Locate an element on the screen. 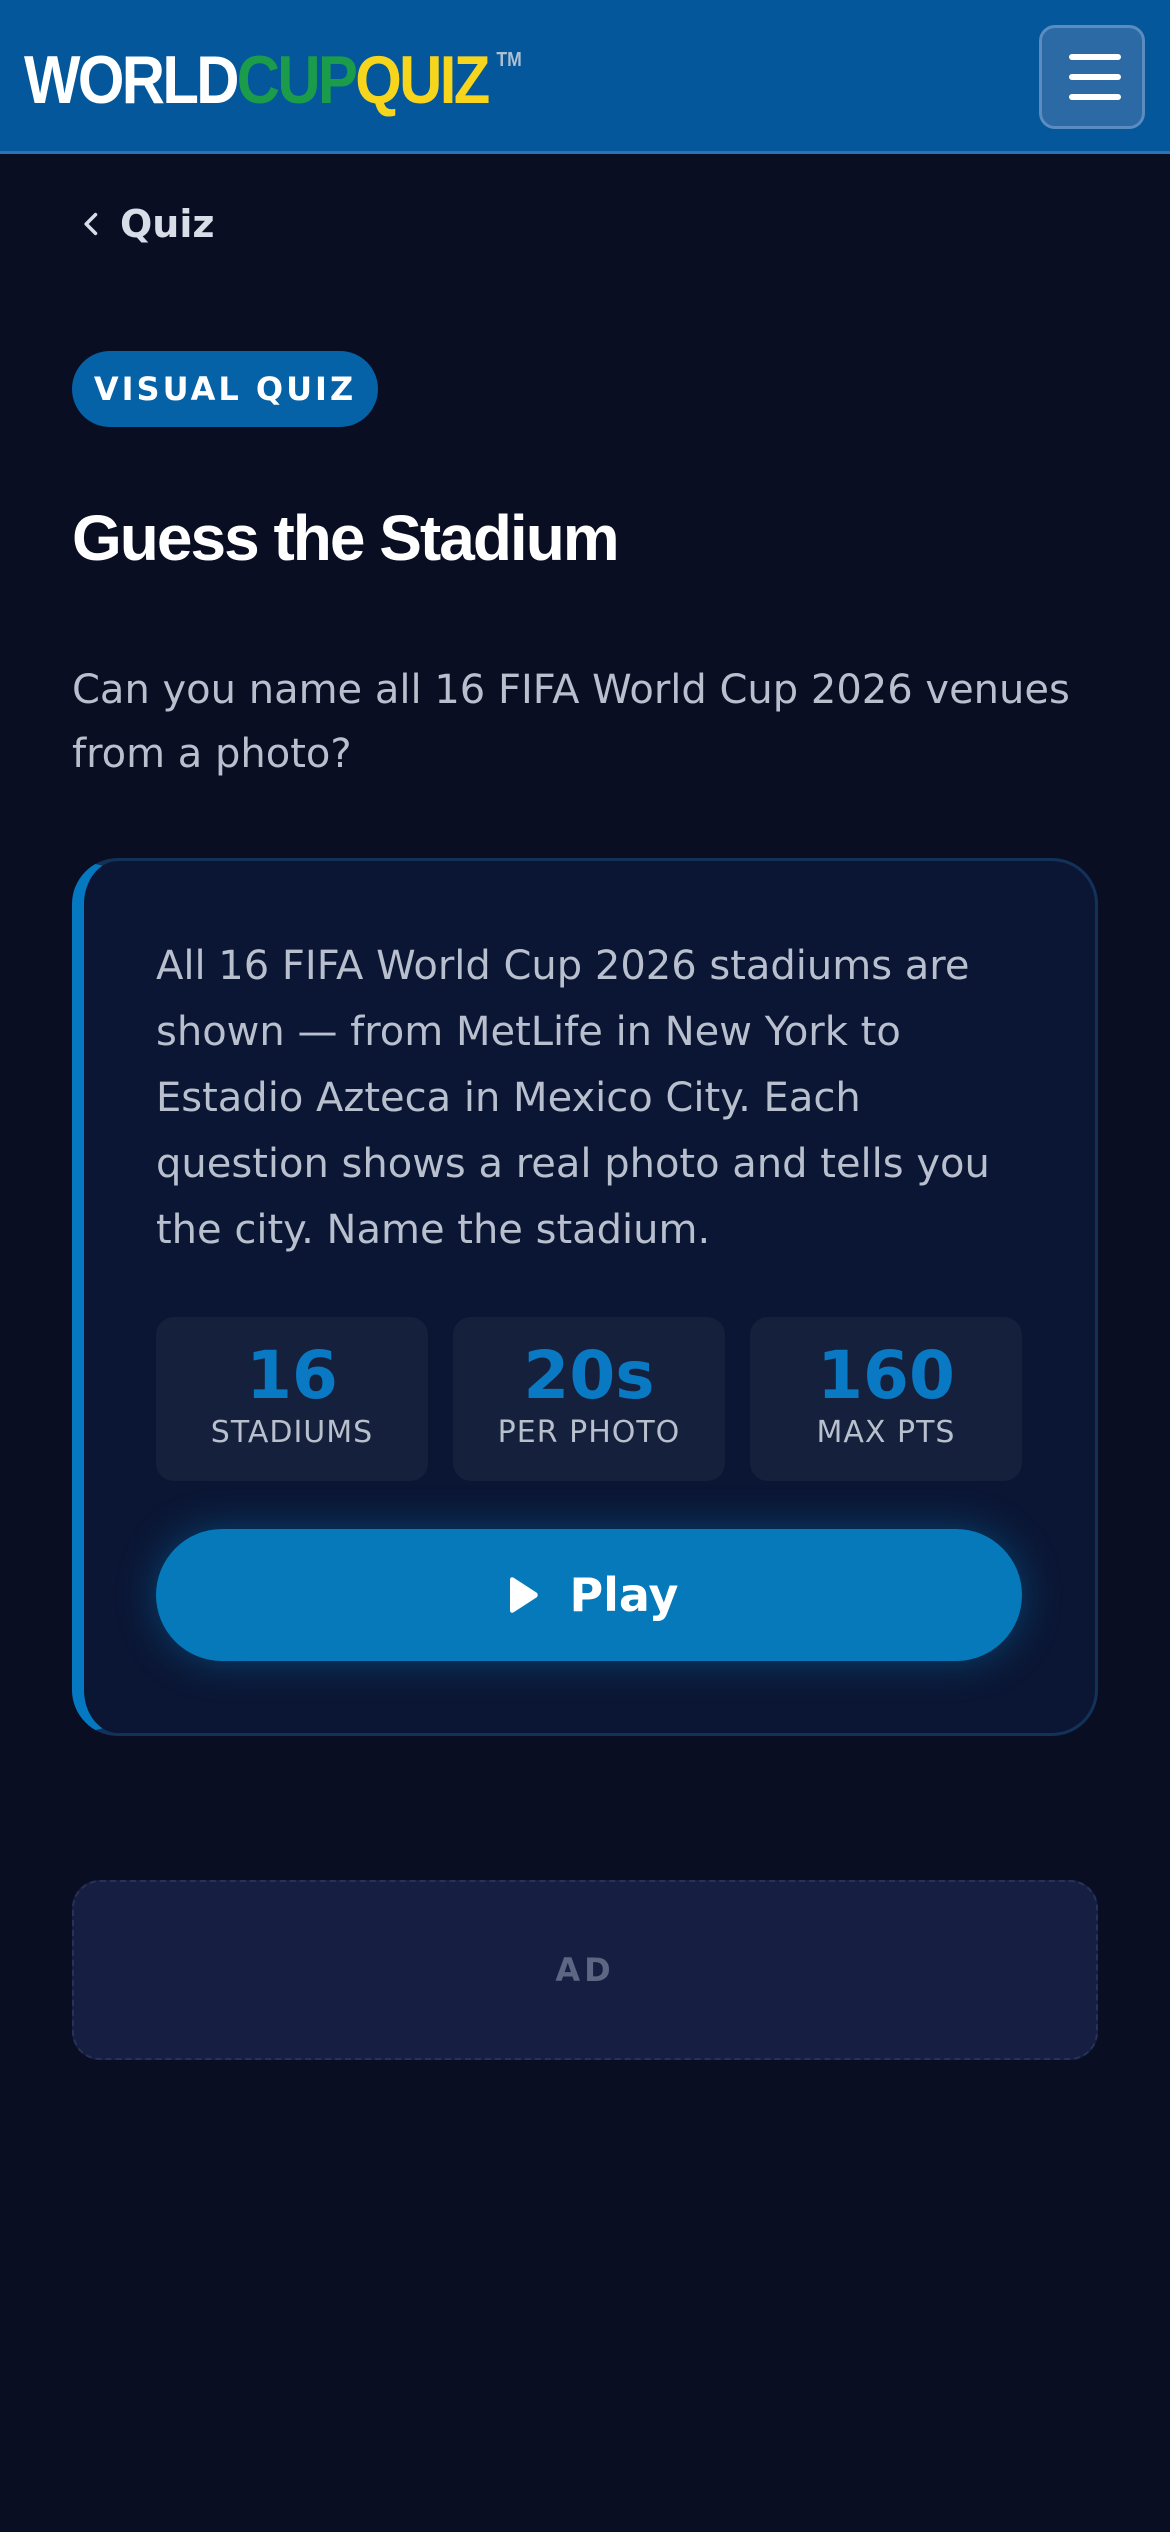  ad-label: AD is located at coordinates (585, 1970).